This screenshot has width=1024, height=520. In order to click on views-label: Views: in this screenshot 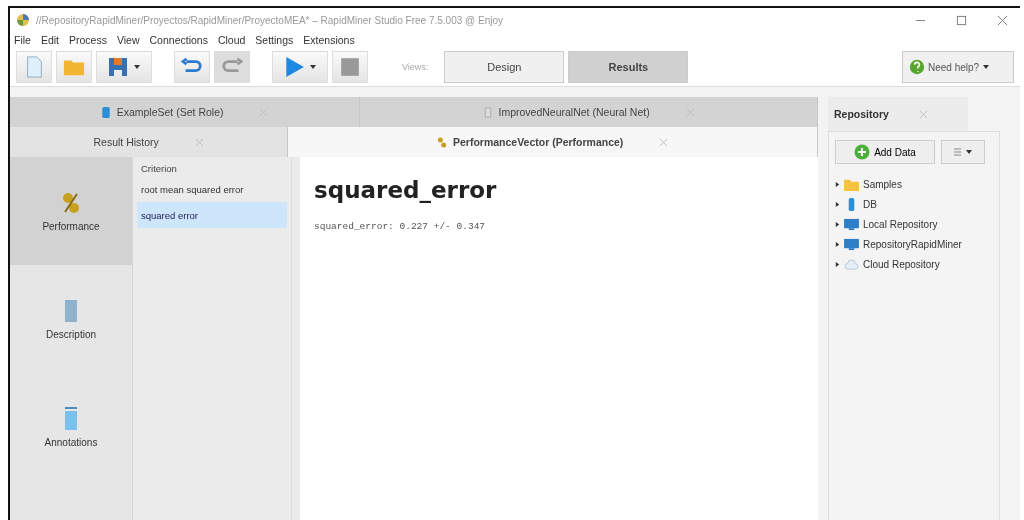, I will do `click(415, 67)`.